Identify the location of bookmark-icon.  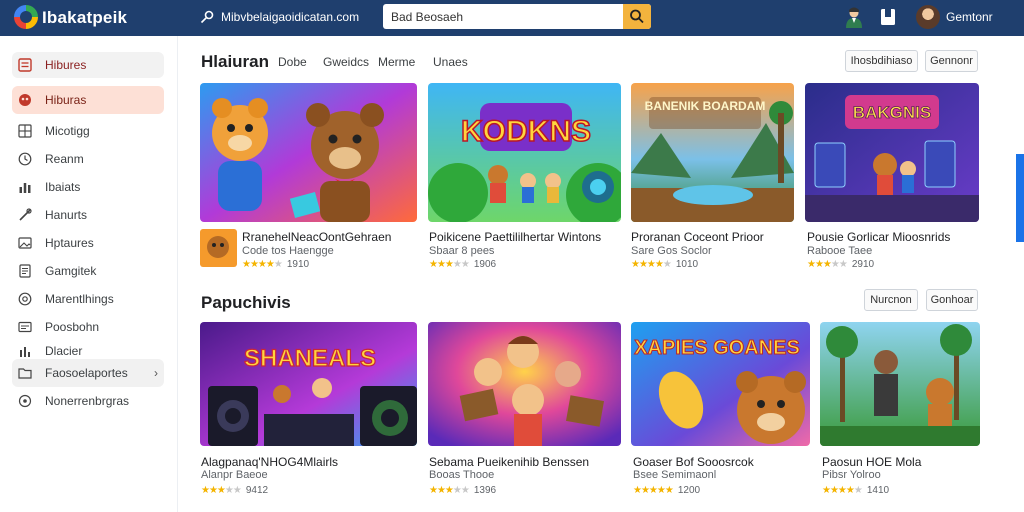
(888, 17).